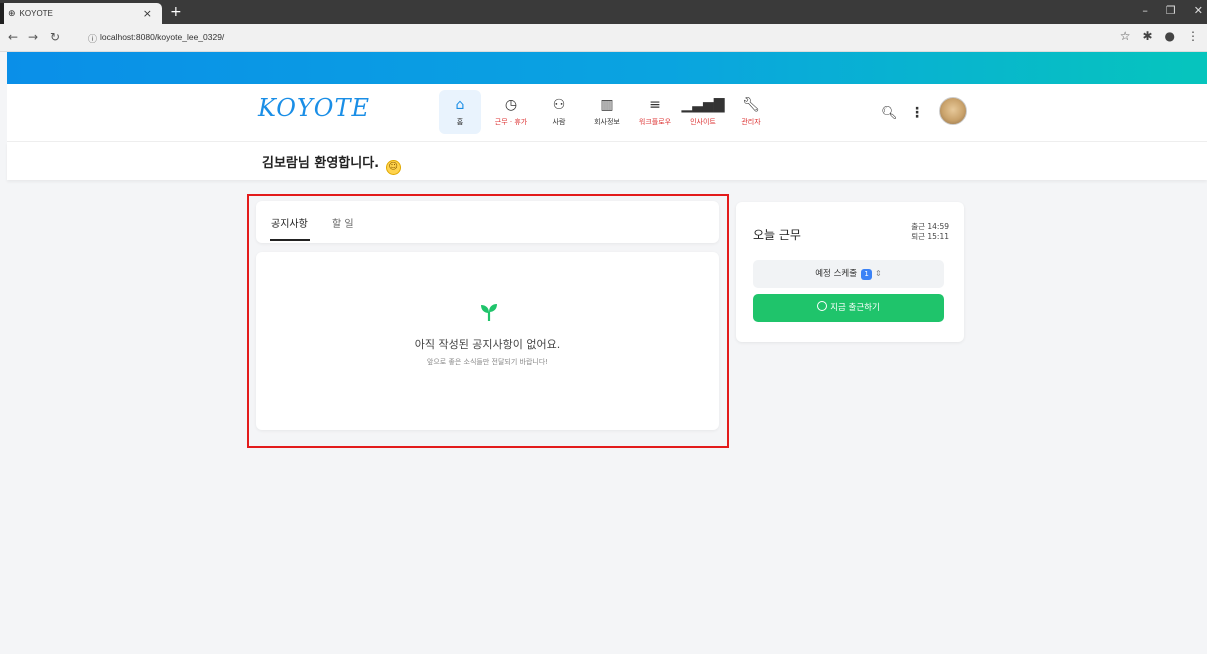  I want to click on globe-icon: ⊕, so click(12, 13).